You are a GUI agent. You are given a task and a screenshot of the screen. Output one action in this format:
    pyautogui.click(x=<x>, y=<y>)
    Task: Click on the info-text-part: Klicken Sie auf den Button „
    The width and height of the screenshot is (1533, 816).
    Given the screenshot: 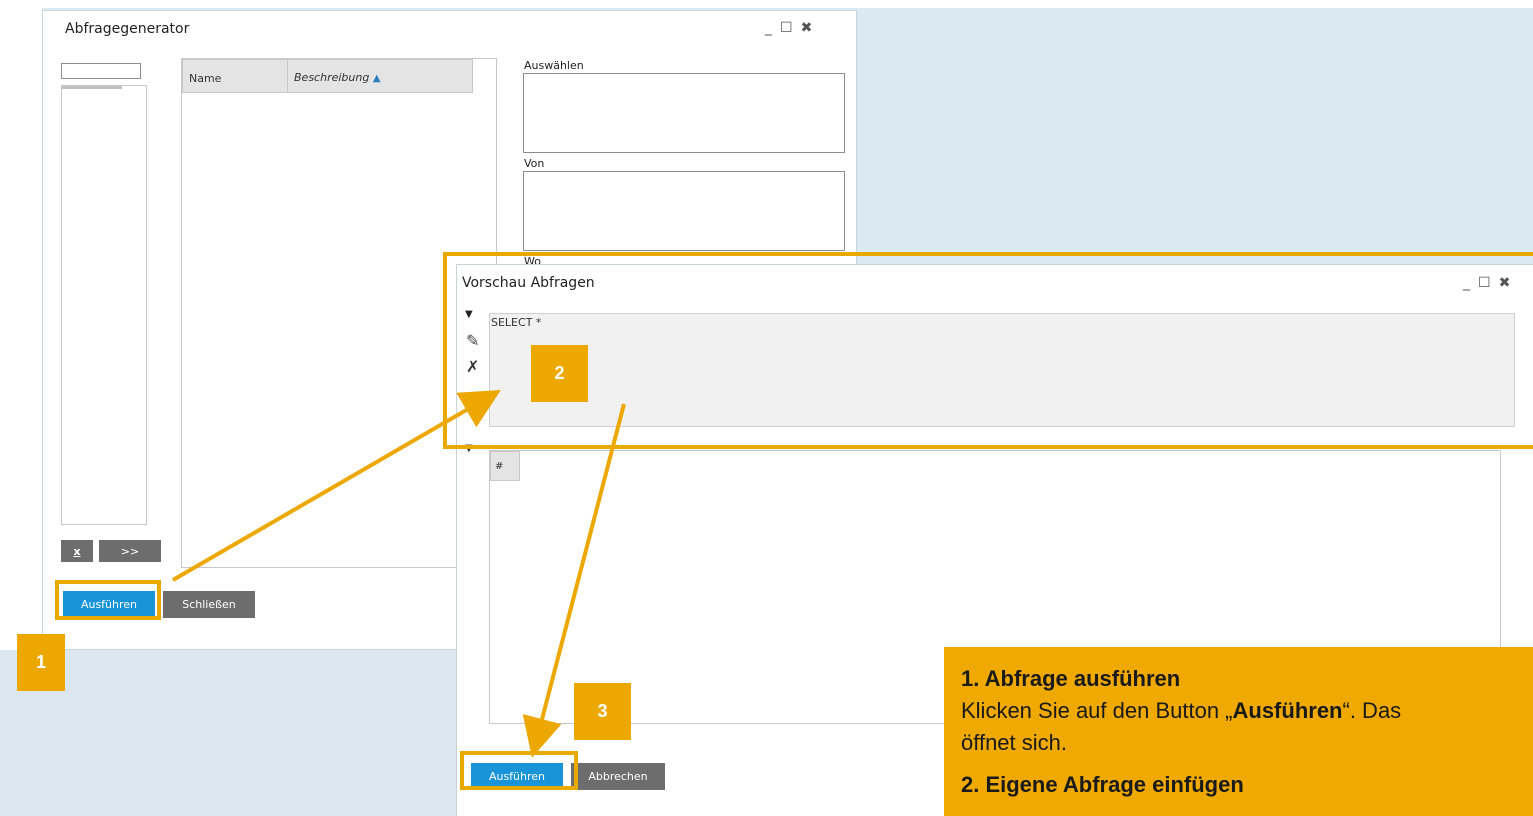 What is the action you would take?
    pyautogui.click(x=1097, y=710)
    